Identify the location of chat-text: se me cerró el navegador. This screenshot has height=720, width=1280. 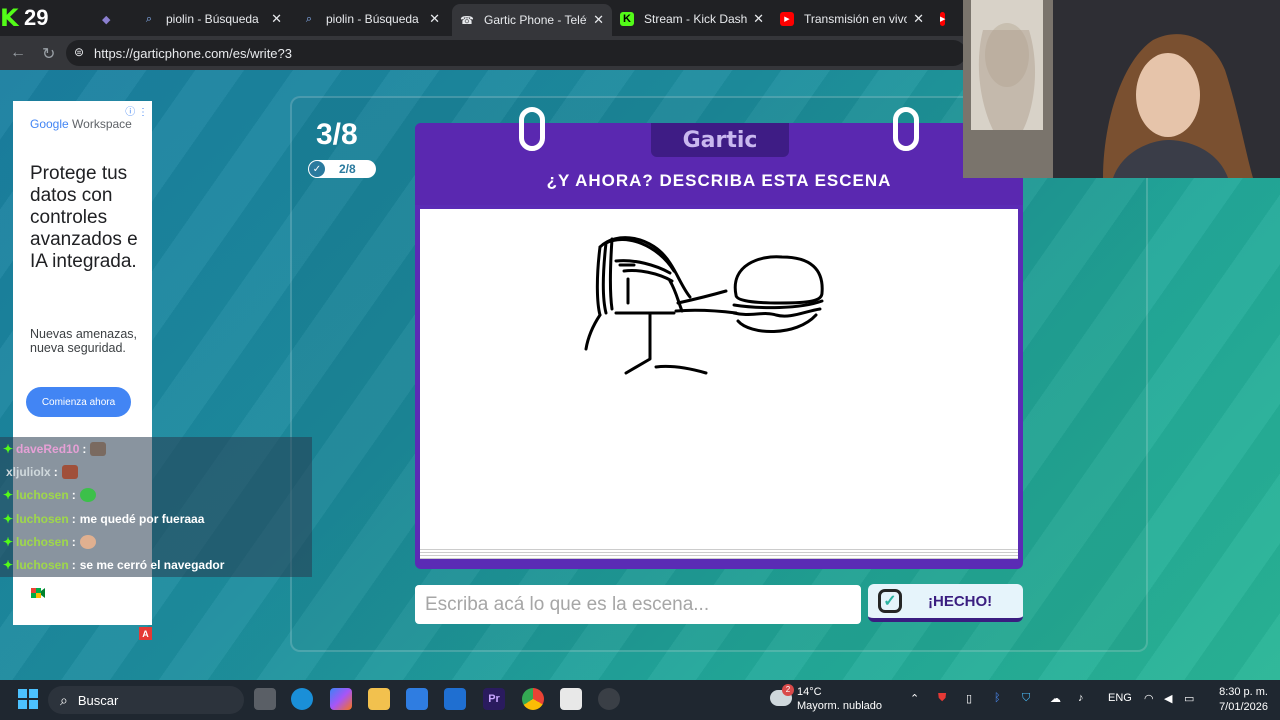
(152, 565).